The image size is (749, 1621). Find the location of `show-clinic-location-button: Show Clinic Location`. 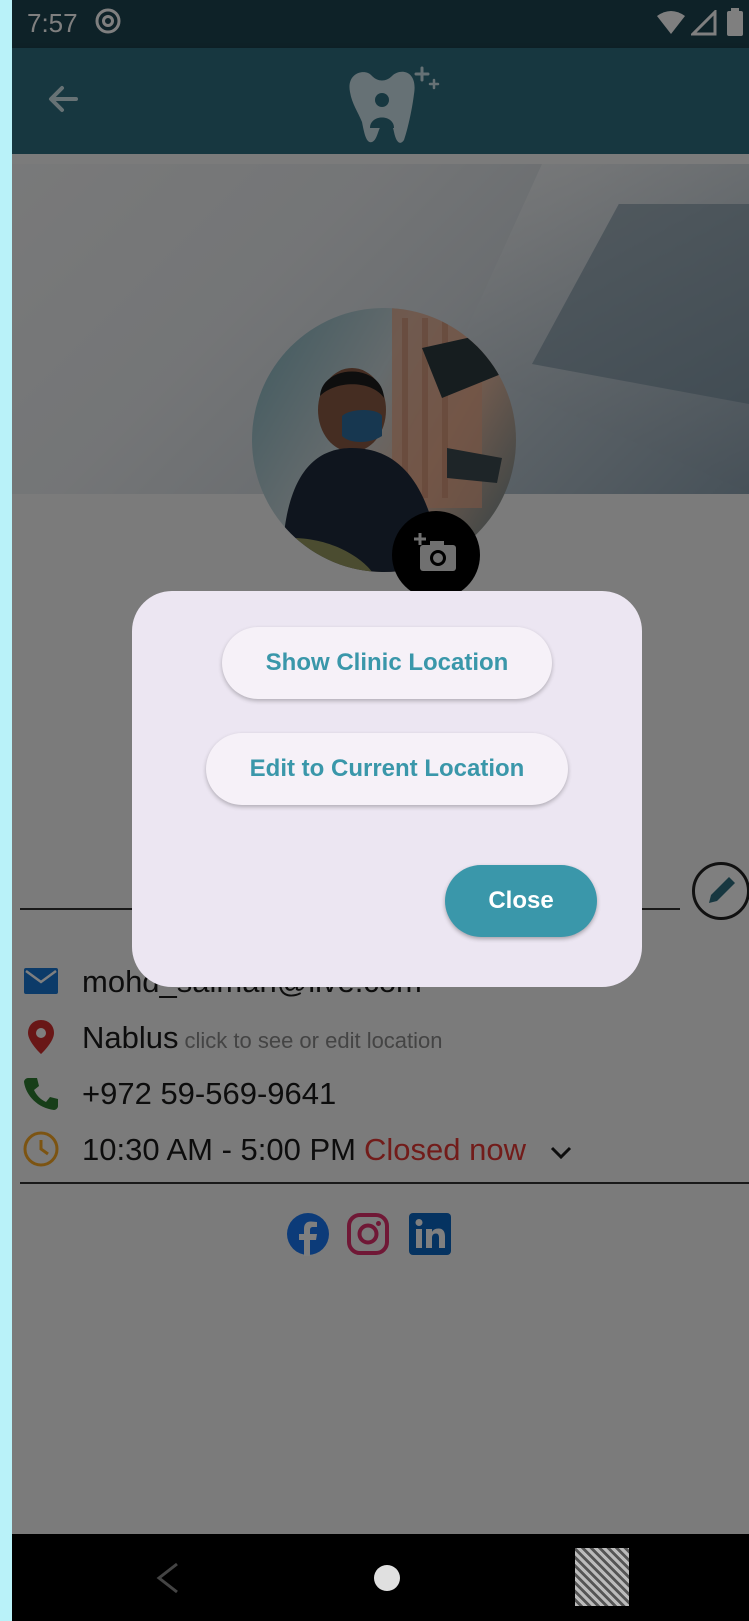

show-clinic-location-button: Show Clinic Location is located at coordinates (387, 663).